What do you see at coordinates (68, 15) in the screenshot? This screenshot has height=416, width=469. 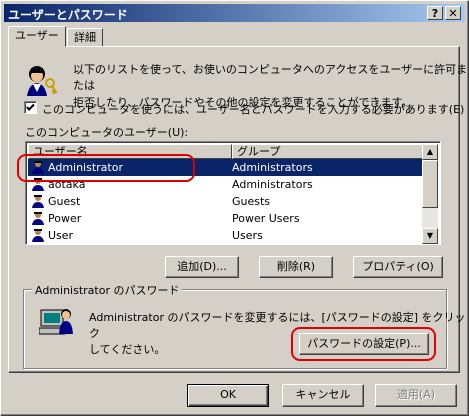 I see `window-title: ユーザーとパスワード` at bounding box center [68, 15].